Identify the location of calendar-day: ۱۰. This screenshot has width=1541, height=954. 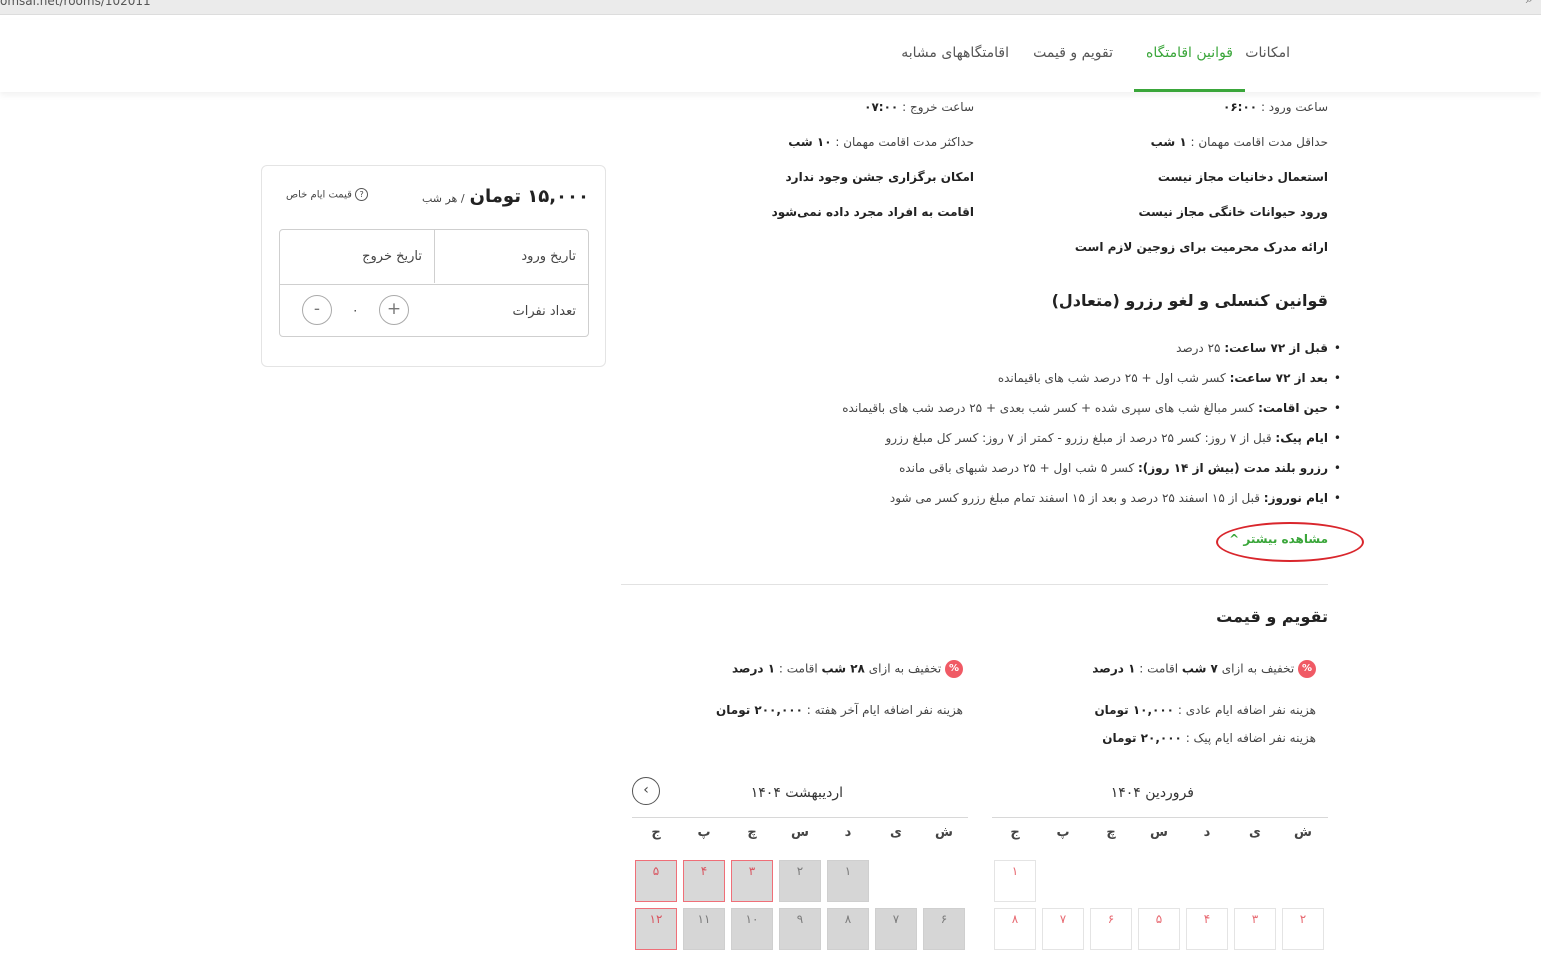
(752, 929).